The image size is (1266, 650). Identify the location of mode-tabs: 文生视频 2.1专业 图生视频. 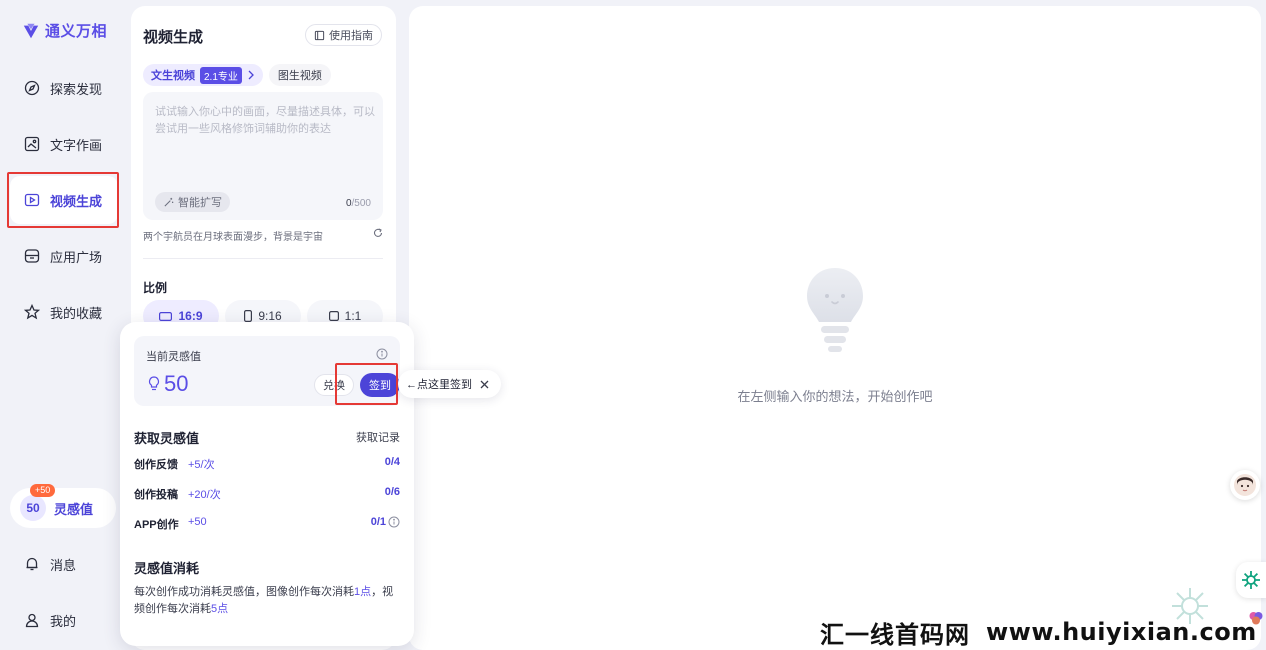
(237, 75).